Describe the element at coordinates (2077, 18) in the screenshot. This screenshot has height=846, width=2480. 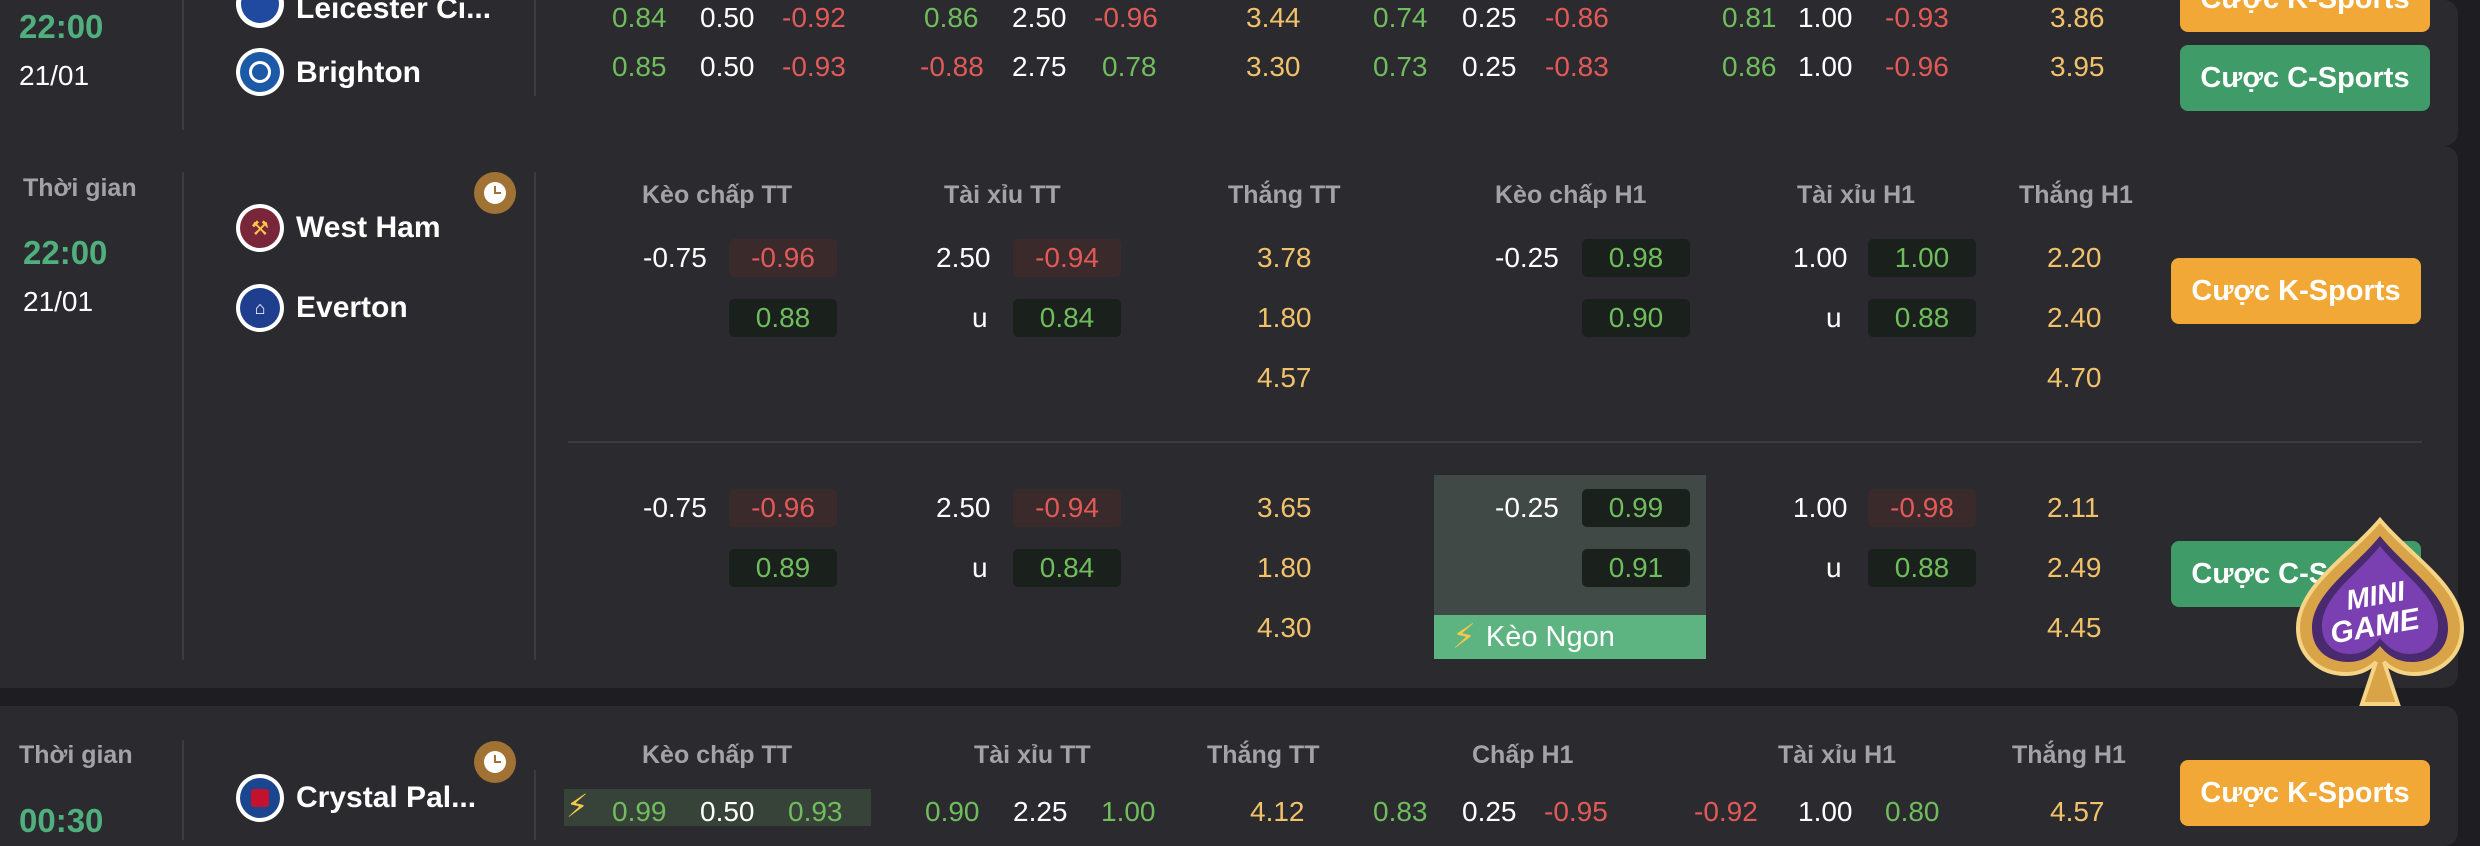
I see `odds-value: 3.86` at that location.